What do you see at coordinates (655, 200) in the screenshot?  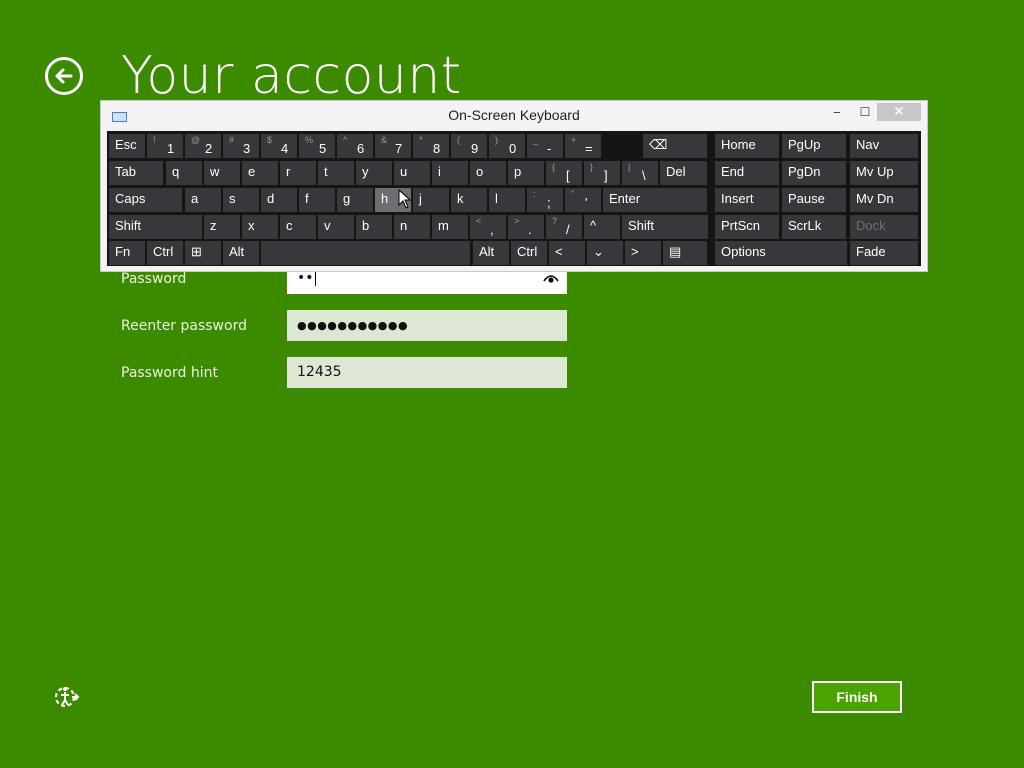 I see `key-enter: Enter` at bounding box center [655, 200].